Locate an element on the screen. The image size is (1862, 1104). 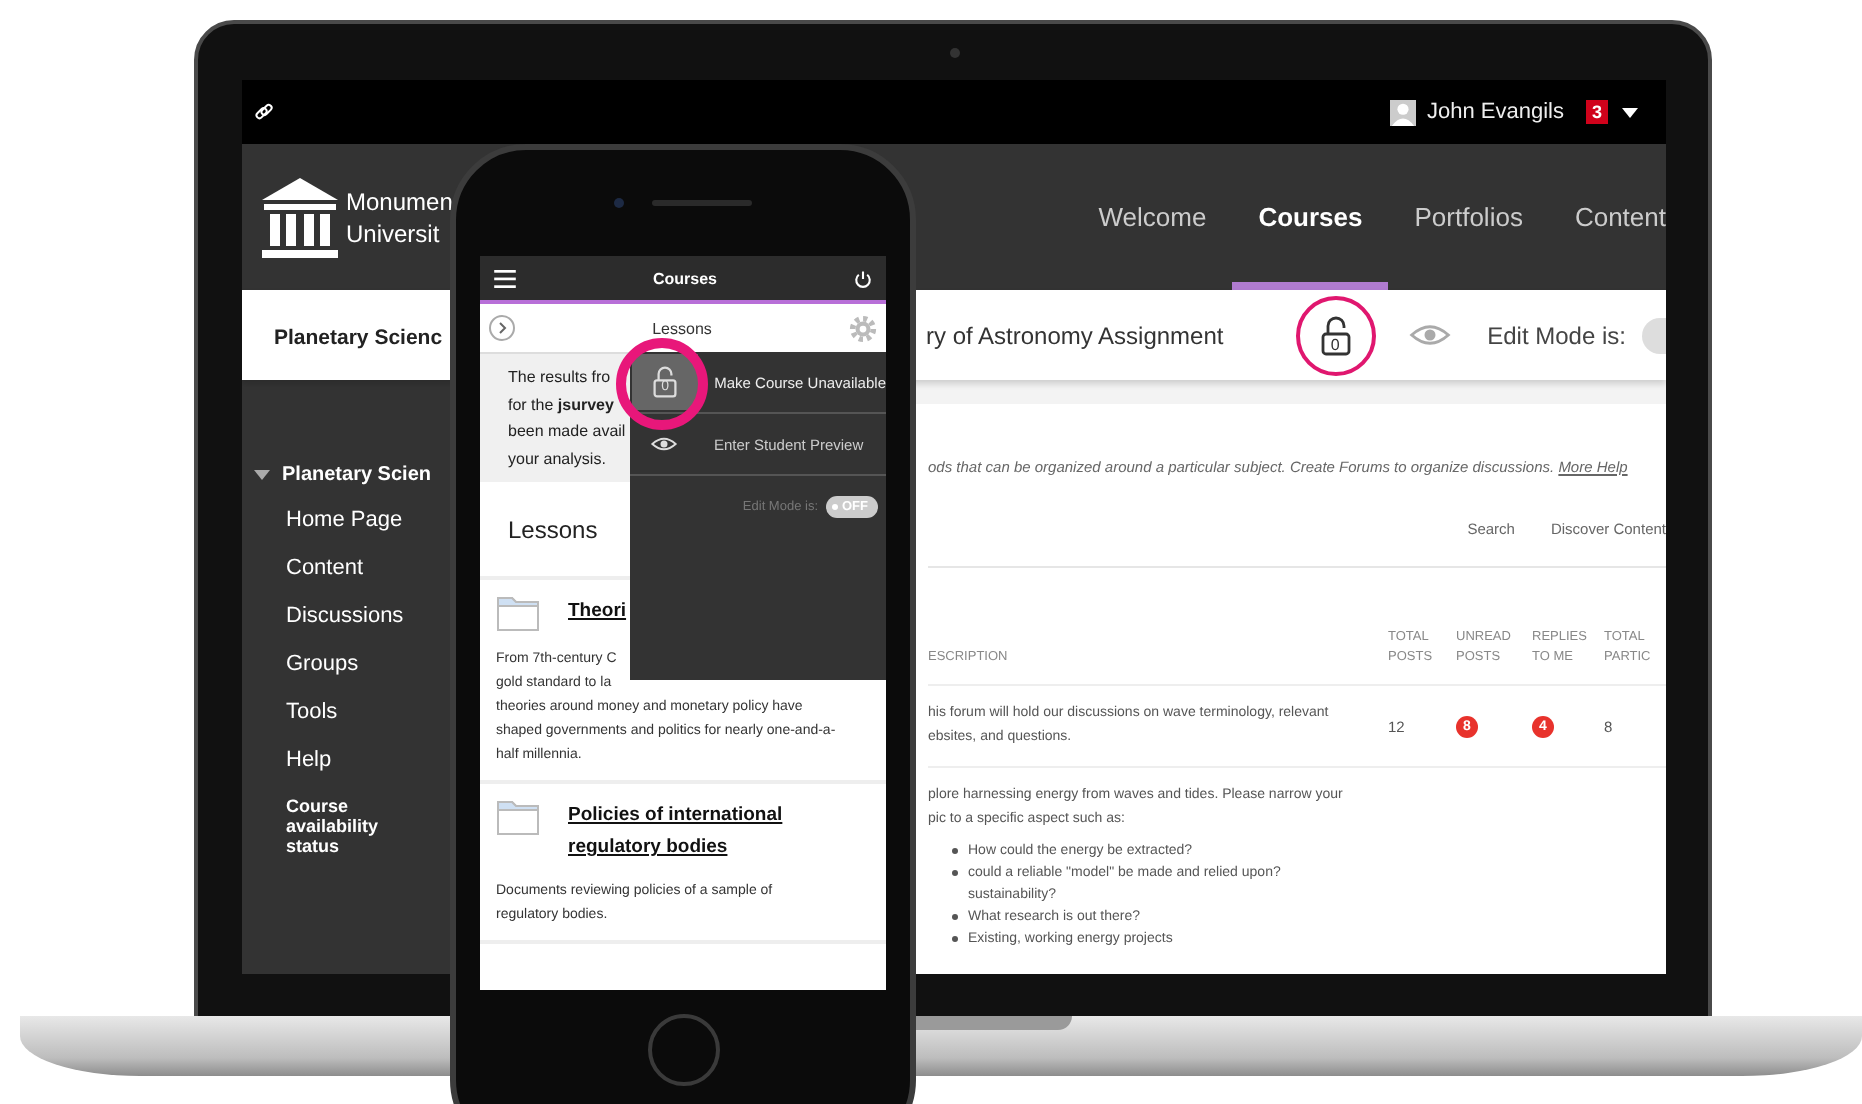
sidebar-item: Course availability status is located at coordinates (361, 826).